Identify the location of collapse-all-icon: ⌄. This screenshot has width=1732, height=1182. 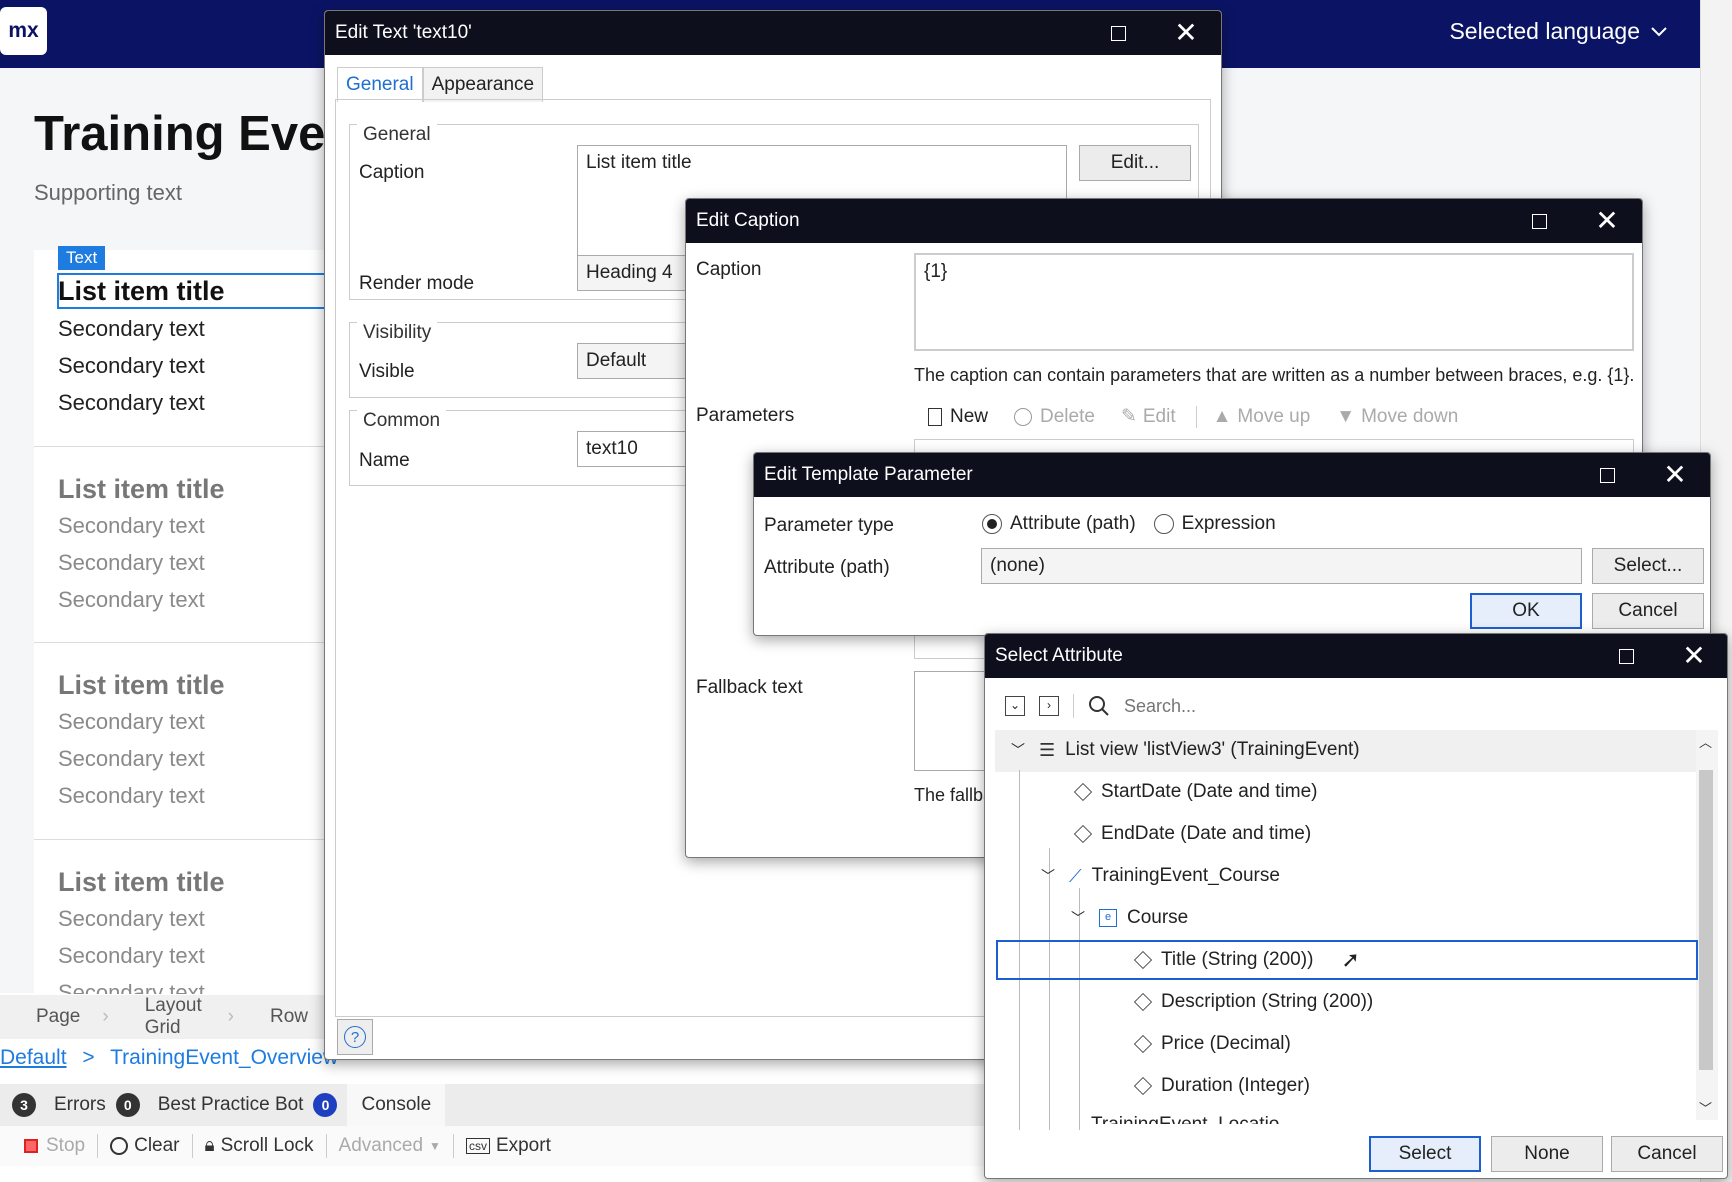
(1015, 706).